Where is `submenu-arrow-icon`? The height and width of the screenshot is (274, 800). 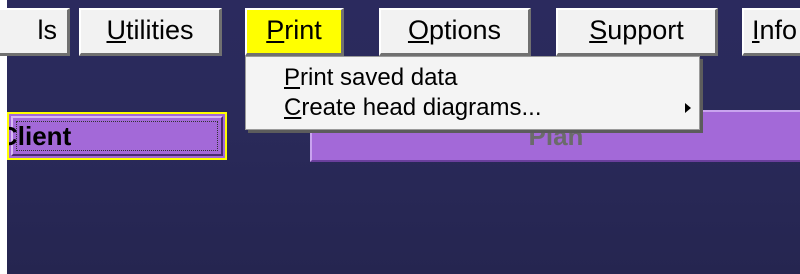 submenu-arrow-icon is located at coordinates (688, 108).